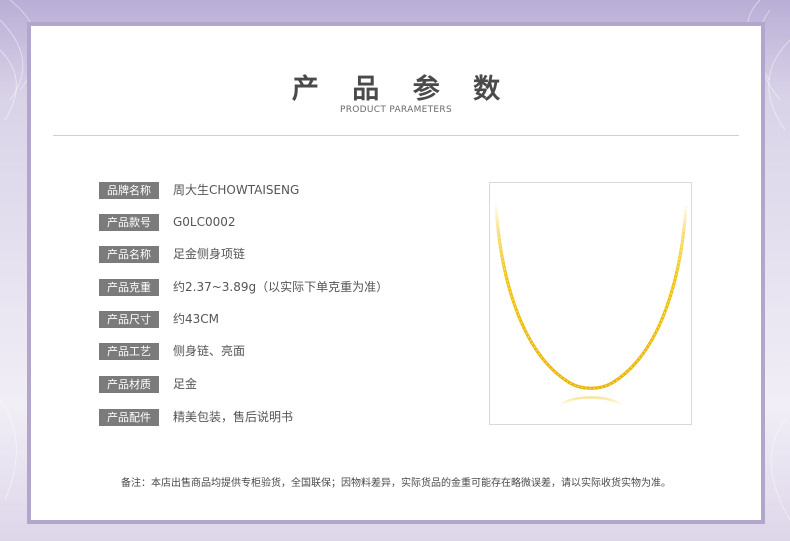  What do you see at coordinates (281, 287) in the screenshot?
I see `param-value: 约2.37~3.89g（以实际下单克重为准）` at bounding box center [281, 287].